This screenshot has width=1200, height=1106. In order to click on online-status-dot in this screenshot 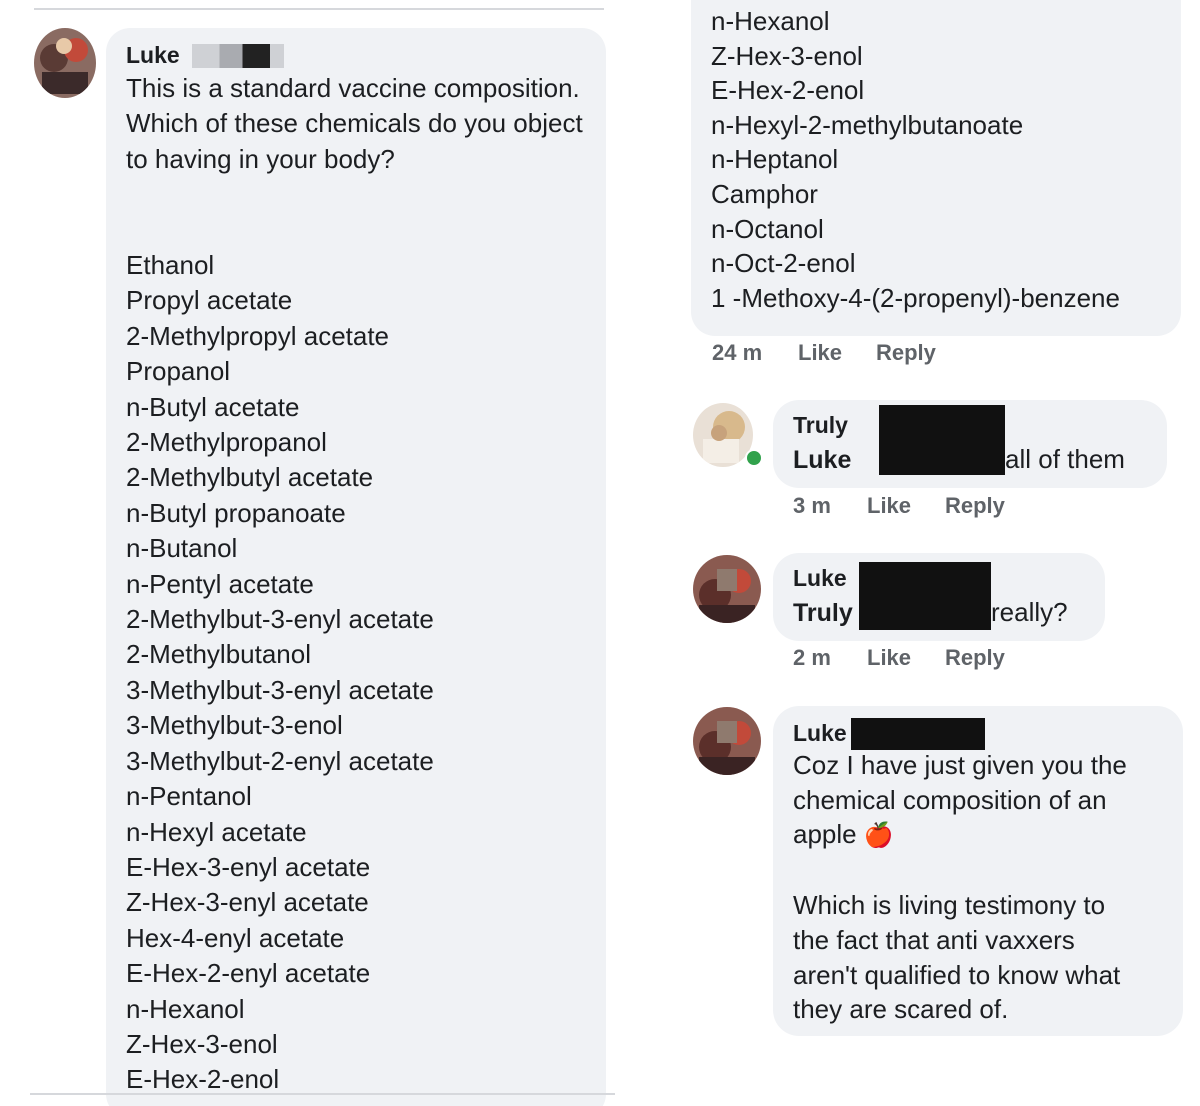, I will do `click(754, 458)`.